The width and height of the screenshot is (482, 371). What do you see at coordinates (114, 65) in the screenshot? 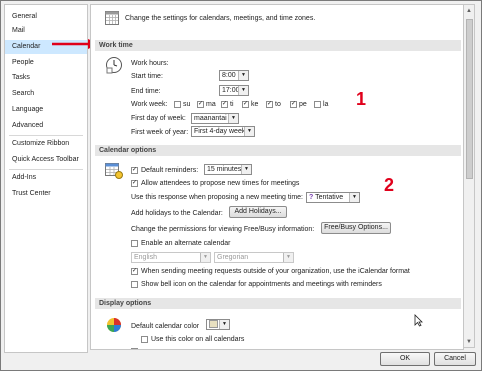
I see `clock-icon` at bounding box center [114, 65].